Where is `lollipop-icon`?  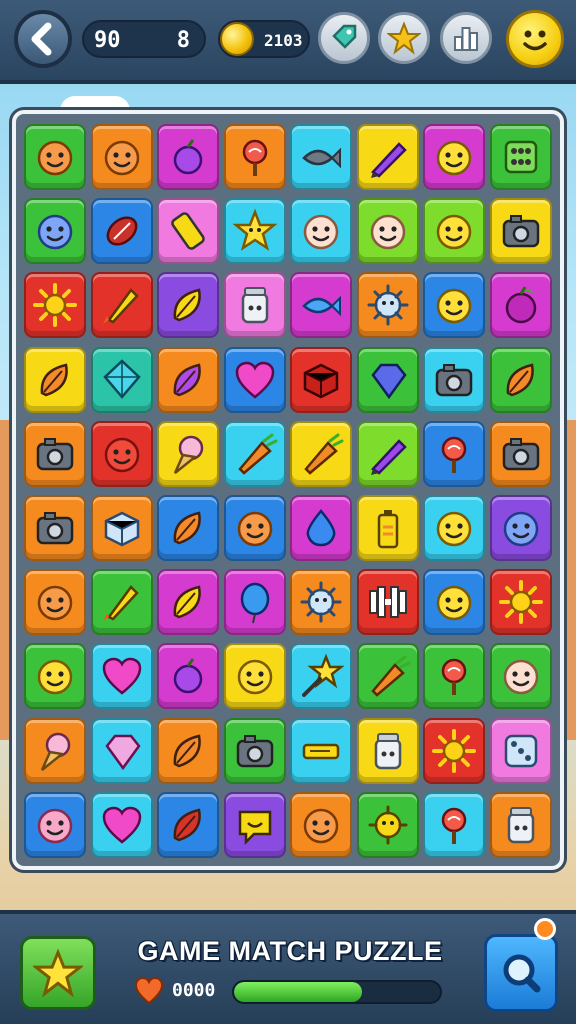 lollipop-icon is located at coordinates (454, 677).